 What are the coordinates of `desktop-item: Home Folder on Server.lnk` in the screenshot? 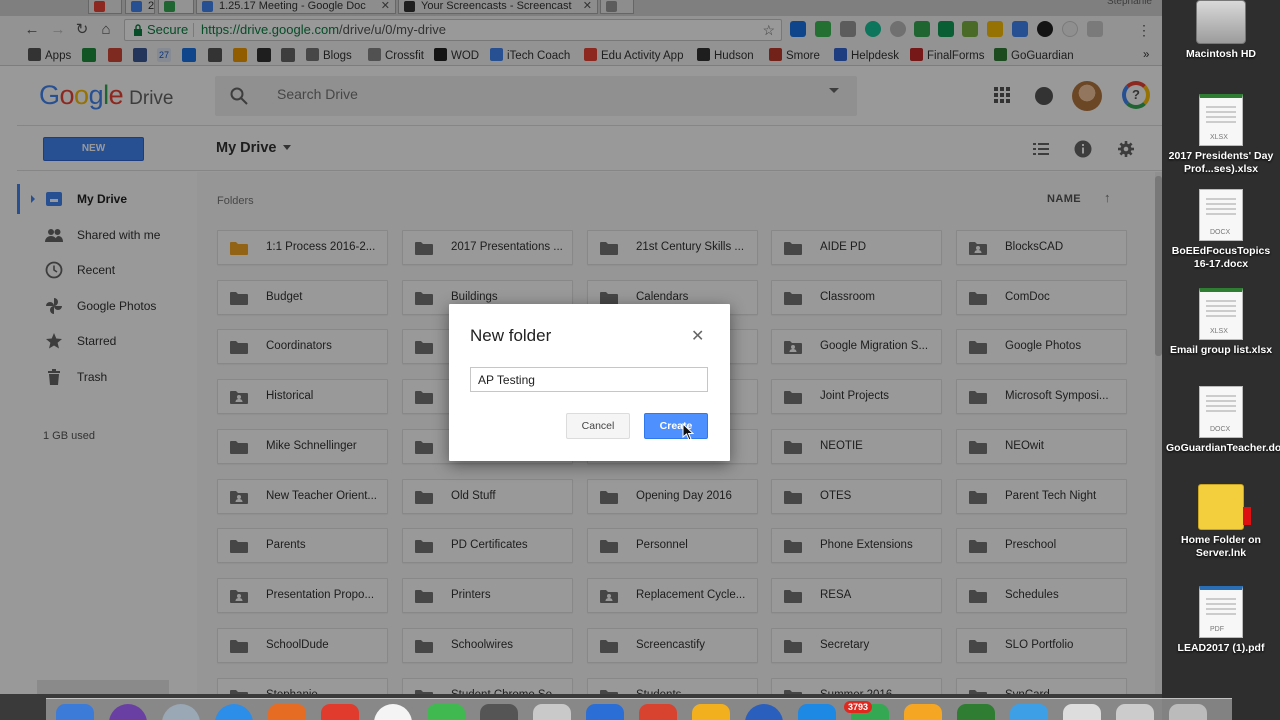 It's located at (1221, 522).